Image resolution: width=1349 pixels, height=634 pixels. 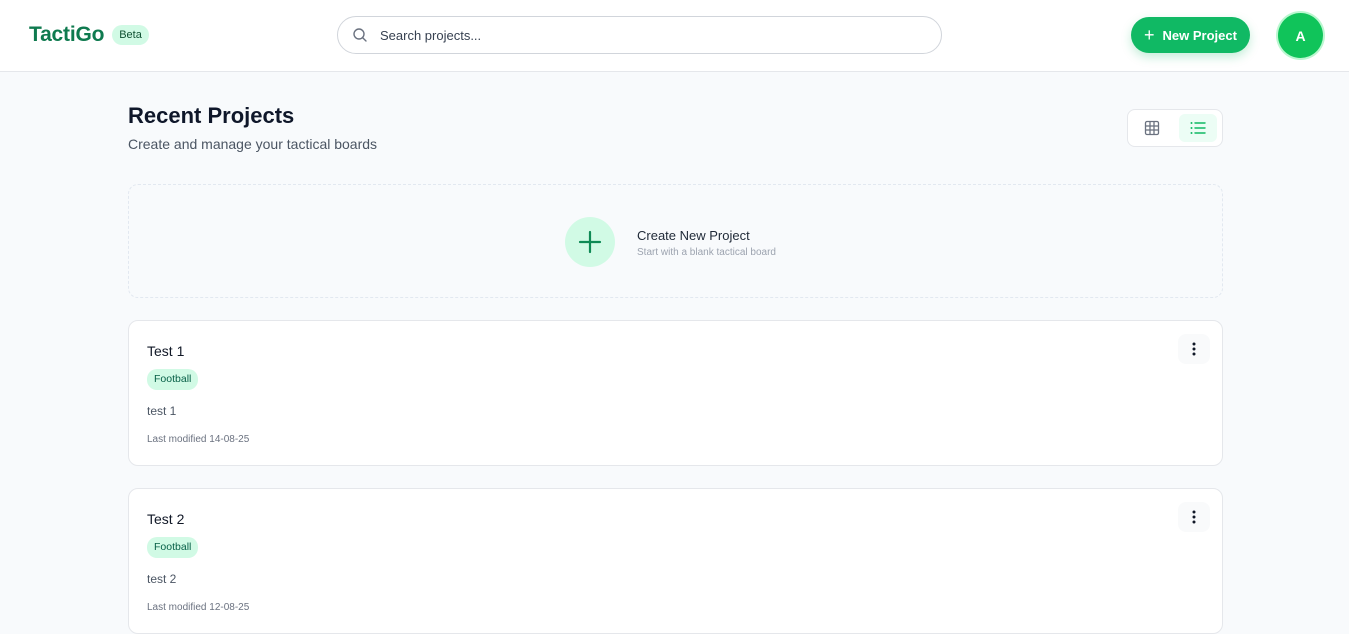 I want to click on top-bar: TactiGo Beta + New Project A, so click(x=674, y=36).